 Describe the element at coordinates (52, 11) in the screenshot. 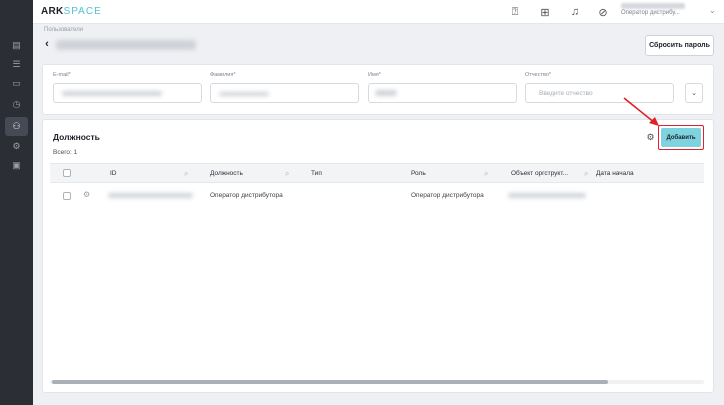

I see `logo-primary: ARK` at that location.